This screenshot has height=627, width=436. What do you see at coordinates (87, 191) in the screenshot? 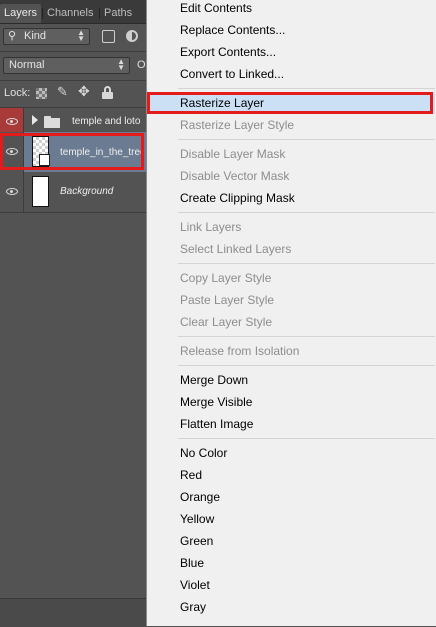
I see `layer-name: Background` at bounding box center [87, 191].